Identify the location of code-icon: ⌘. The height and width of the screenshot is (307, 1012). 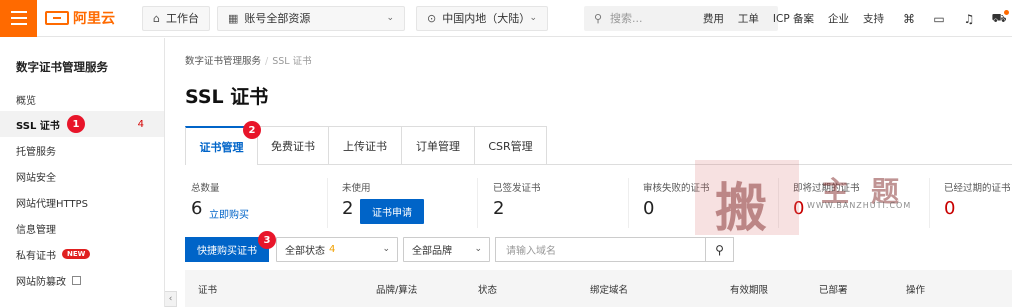
(909, 19).